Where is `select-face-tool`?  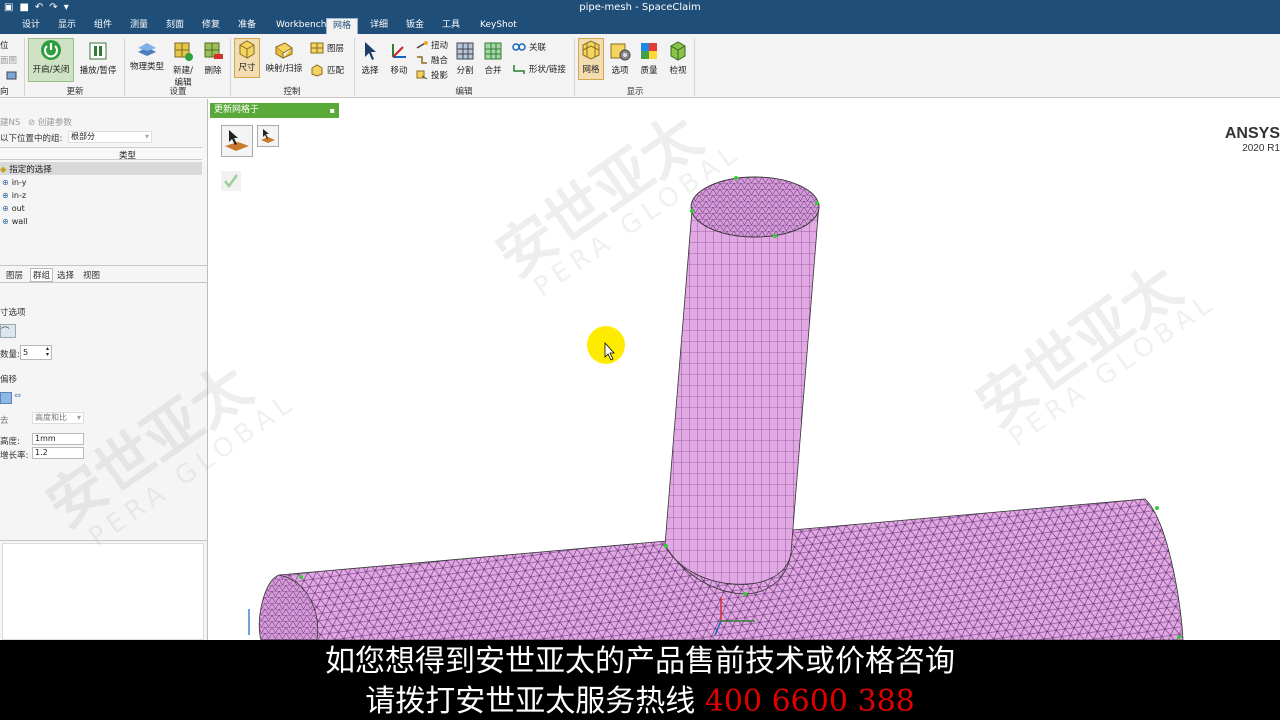 select-face-tool is located at coordinates (237, 141).